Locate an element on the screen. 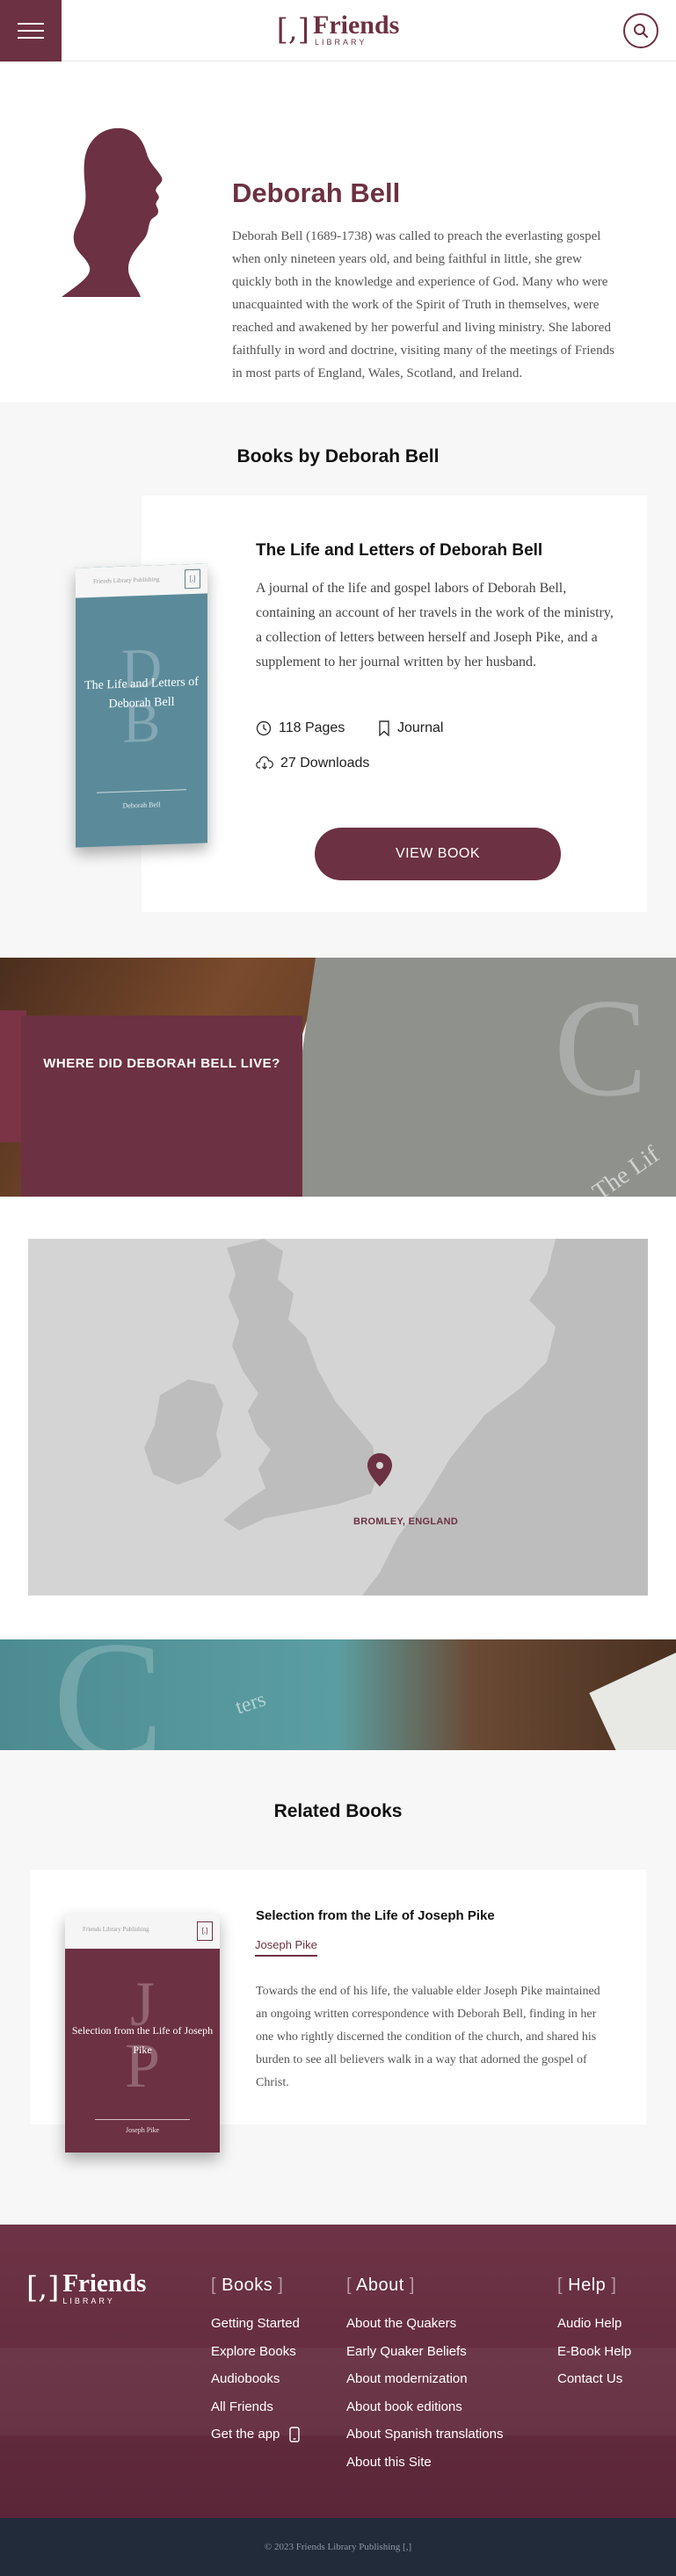 Image resolution: width=676 pixels, height=2576 pixels. teal-banner-book is located at coordinates (632, 1699).